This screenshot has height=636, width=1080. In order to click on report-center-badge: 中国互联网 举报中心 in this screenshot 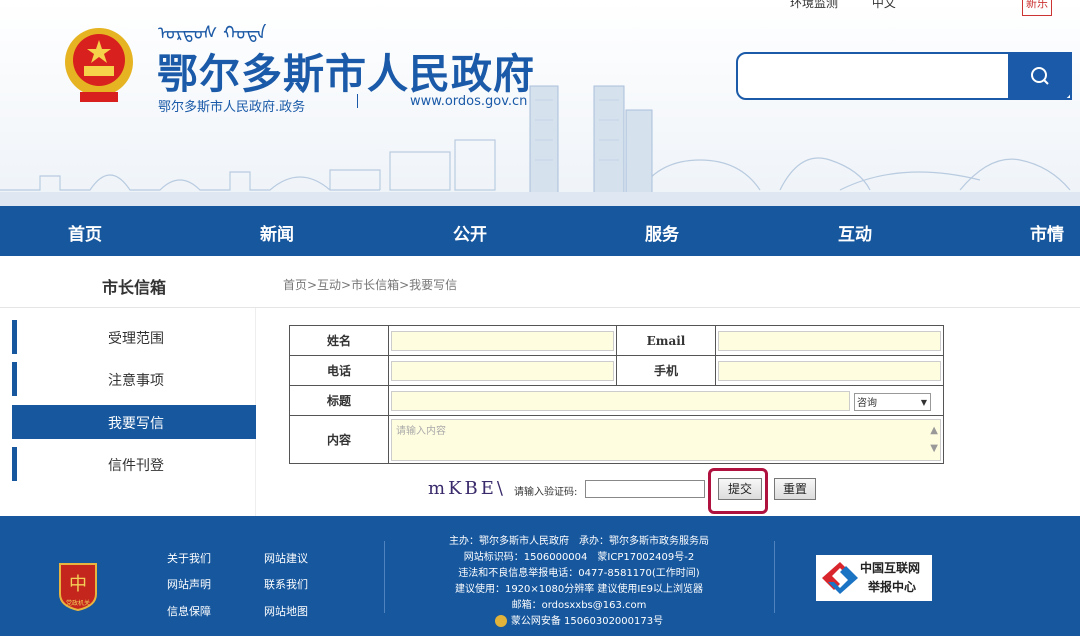, I will do `click(874, 578)`.